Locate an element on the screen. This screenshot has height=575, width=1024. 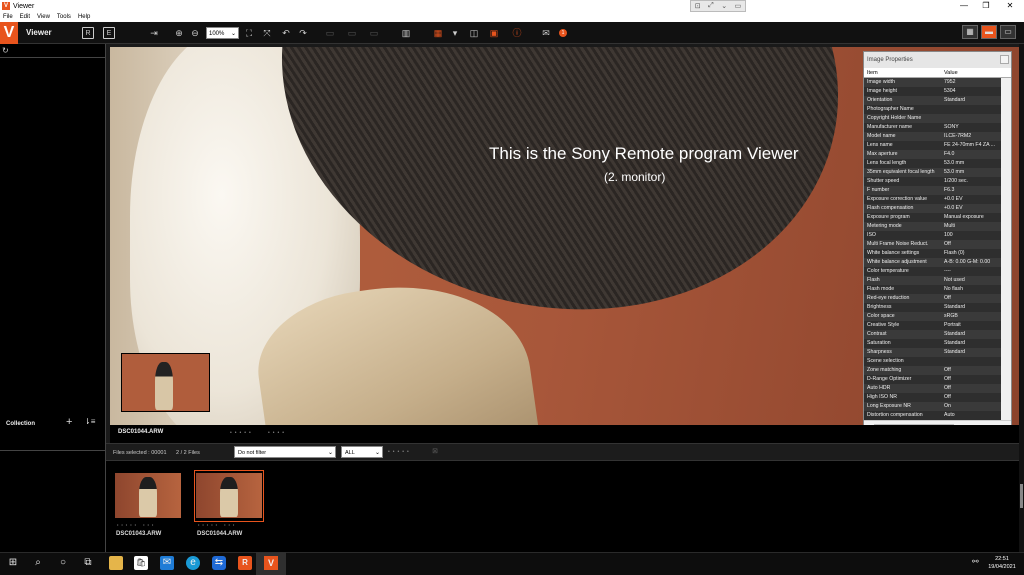
mail-icon: ✉ is located at coordinates (546, 33).